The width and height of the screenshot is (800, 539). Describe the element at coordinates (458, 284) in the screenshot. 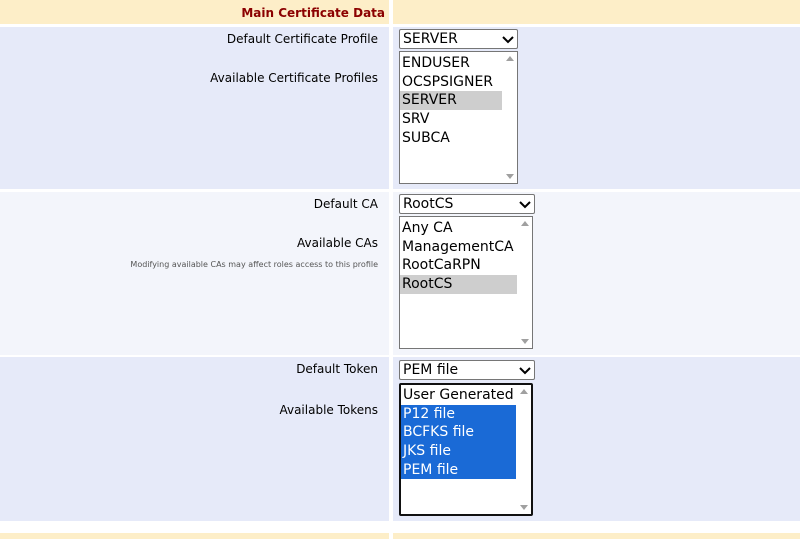

I see `list-option: RootCS` at that location.